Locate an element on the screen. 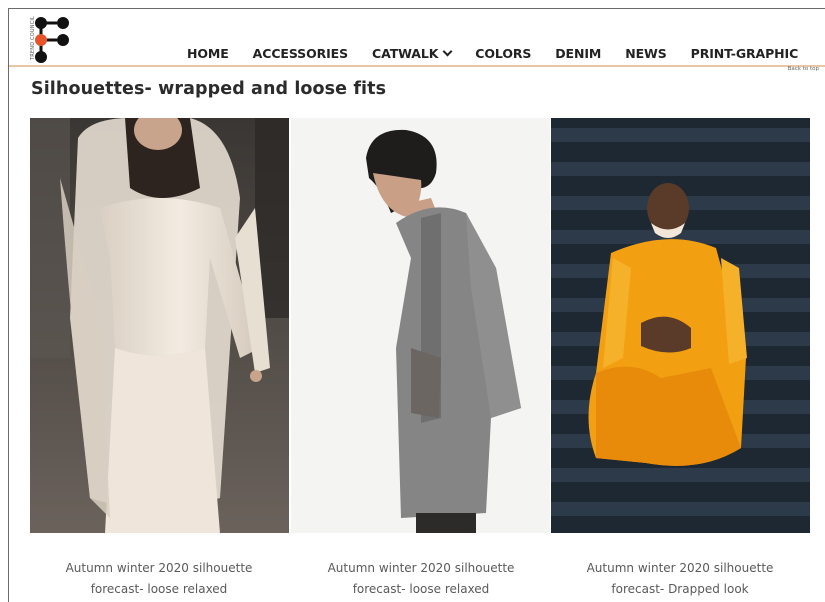  nav-accessories: ACCESSORIES is located at coordinates (300, 53).